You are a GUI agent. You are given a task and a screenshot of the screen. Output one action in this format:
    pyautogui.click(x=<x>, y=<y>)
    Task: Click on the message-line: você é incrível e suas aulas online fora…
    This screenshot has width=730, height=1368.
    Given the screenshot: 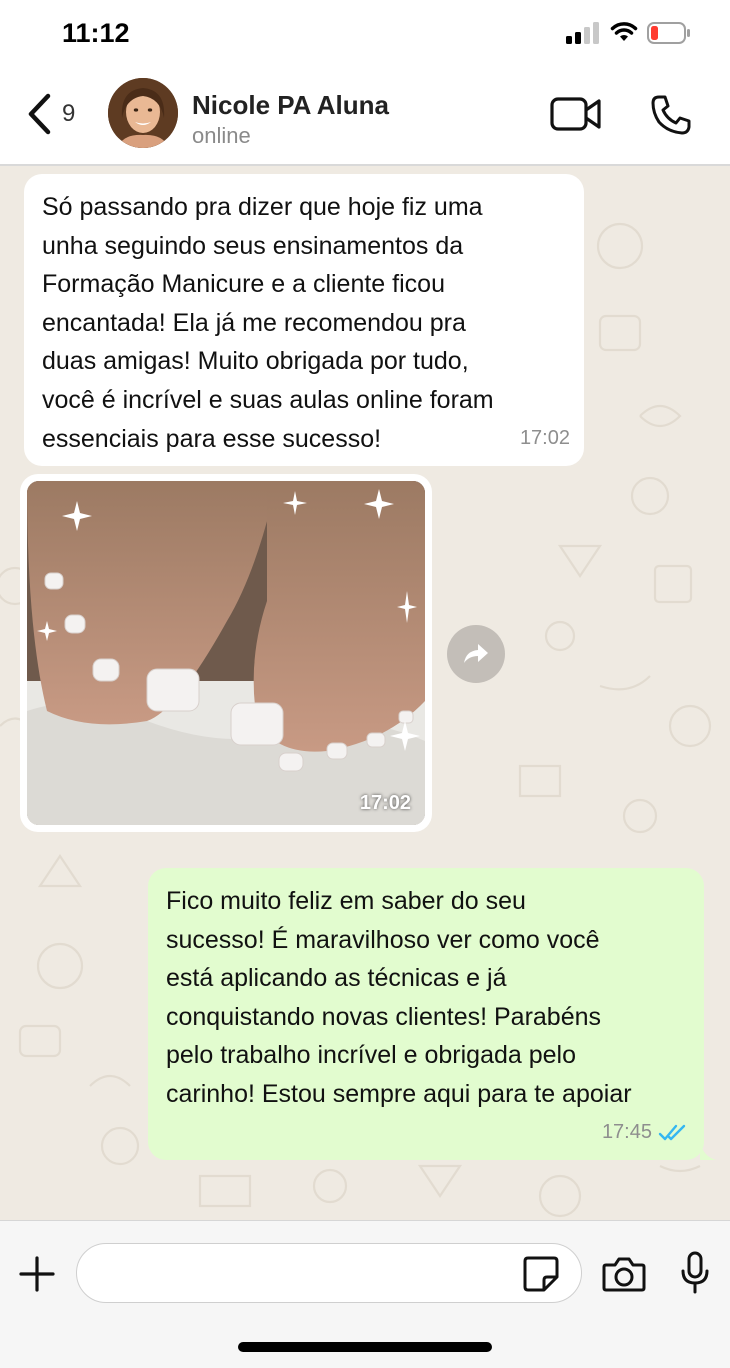 What is the action you would take?
    pyautogui.click(x=268, y=399)
    